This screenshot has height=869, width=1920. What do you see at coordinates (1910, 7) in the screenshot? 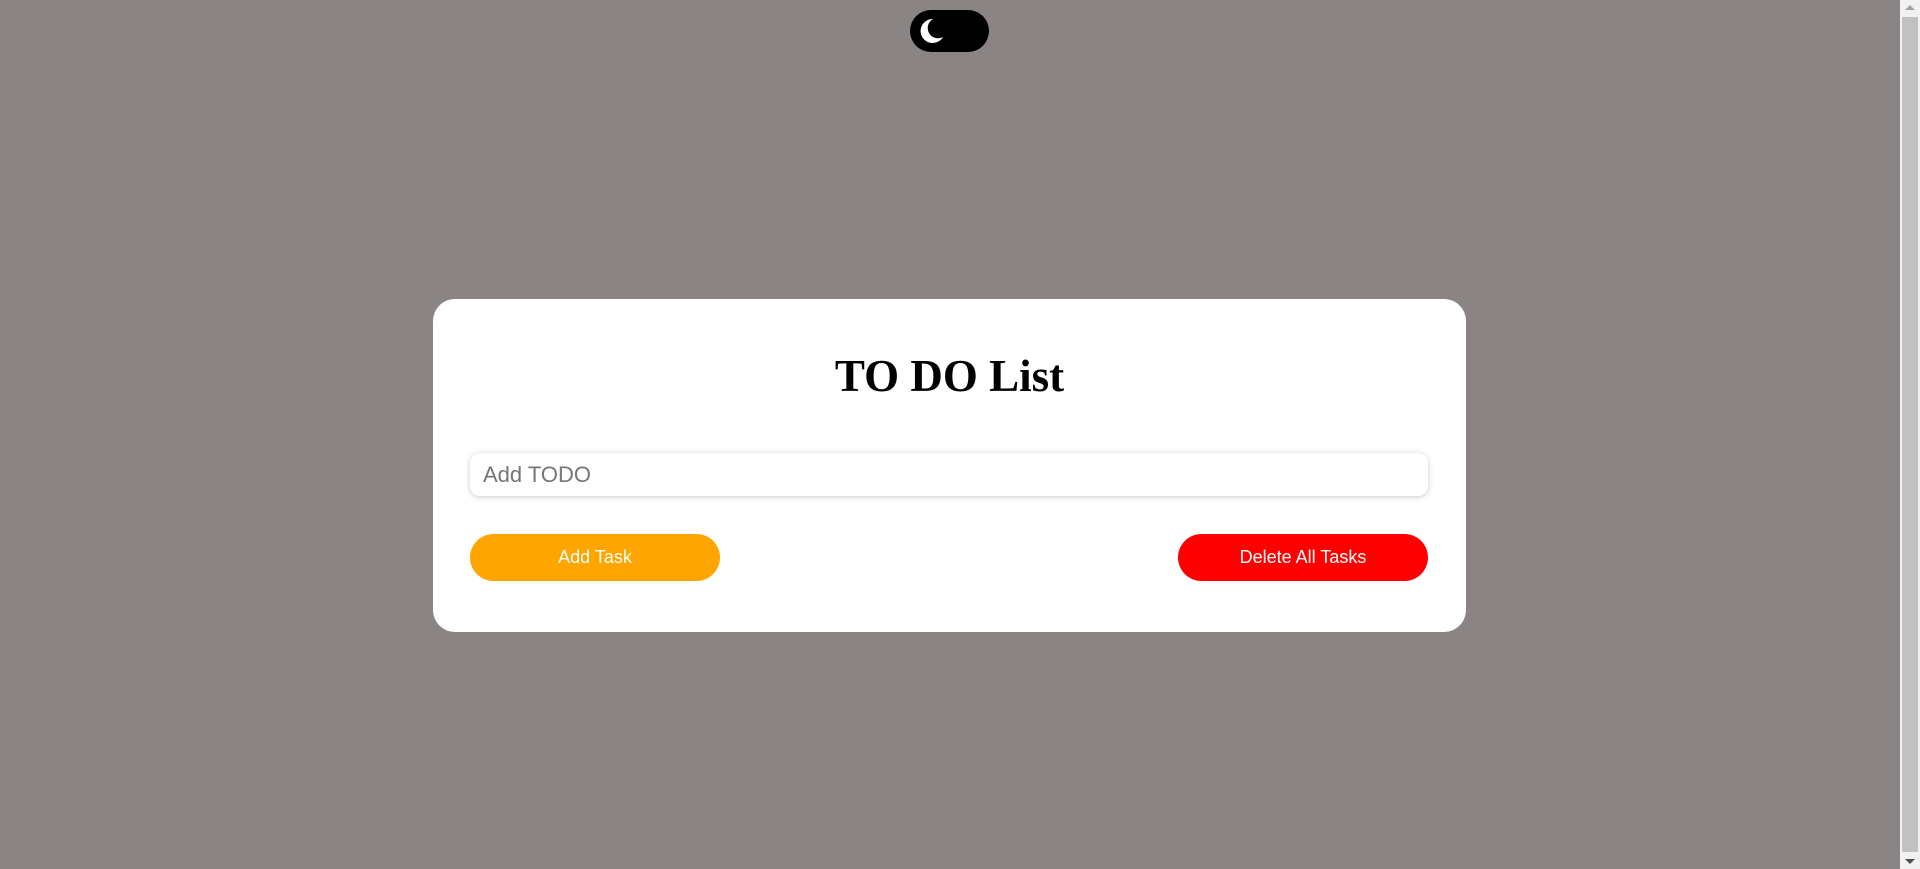
I see `scroll-up-arrow-icon` at bounding box center [1910, 7].